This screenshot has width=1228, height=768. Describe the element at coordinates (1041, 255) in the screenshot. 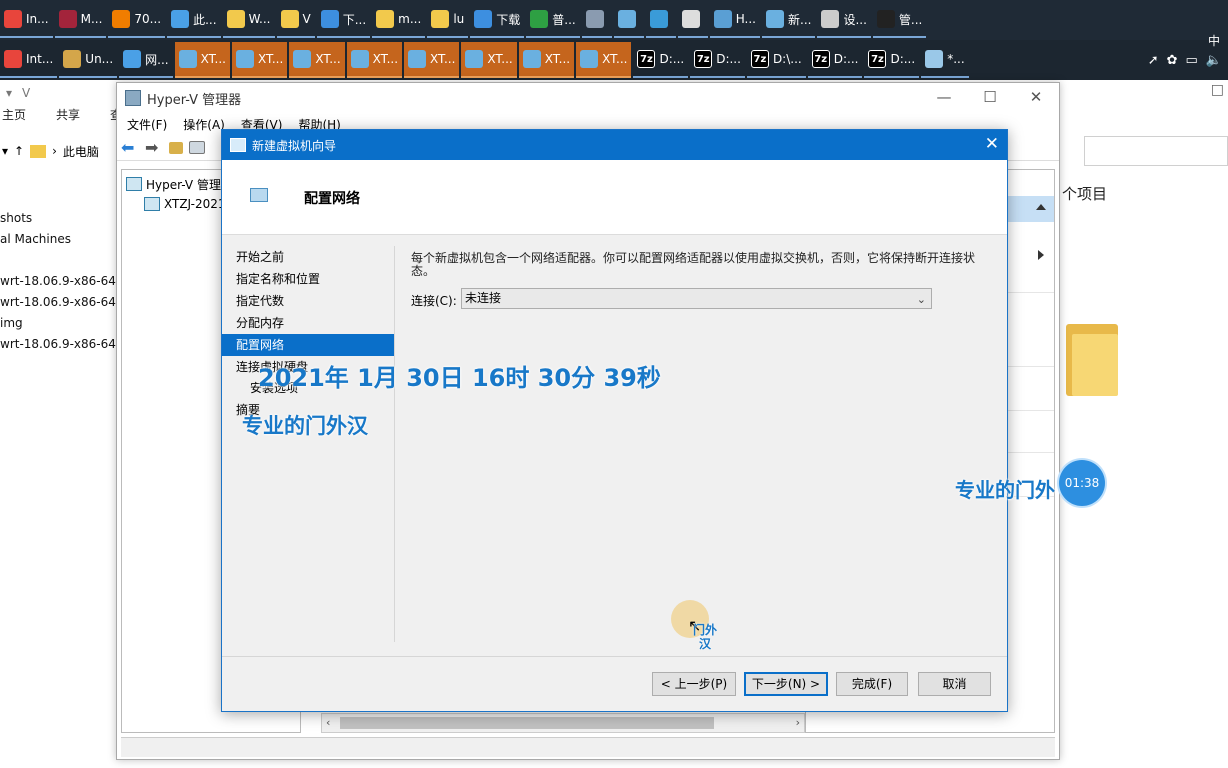

I see `expand-arrow-icon` at that location.